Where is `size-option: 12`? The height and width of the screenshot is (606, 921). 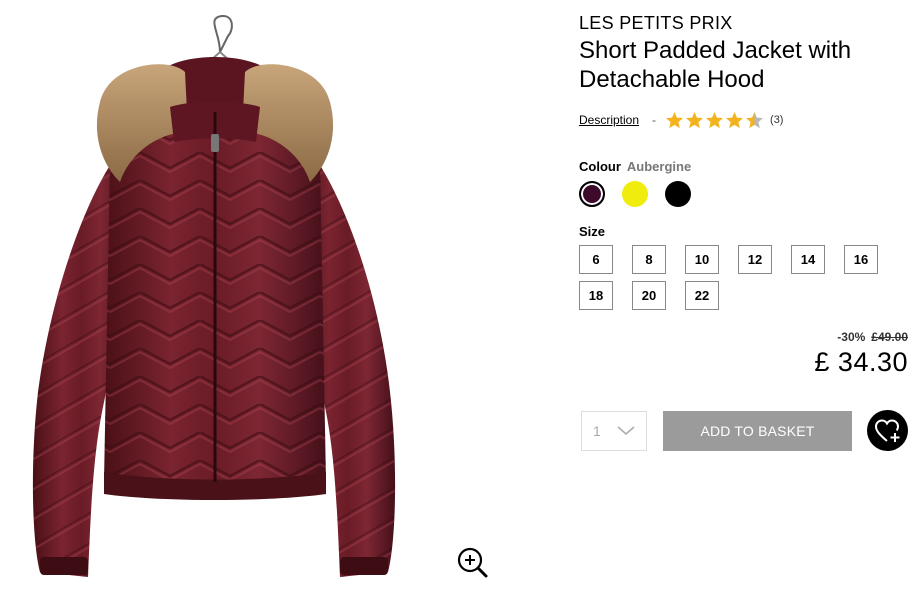
size-option: 12 is located at coordinates (755, 259).